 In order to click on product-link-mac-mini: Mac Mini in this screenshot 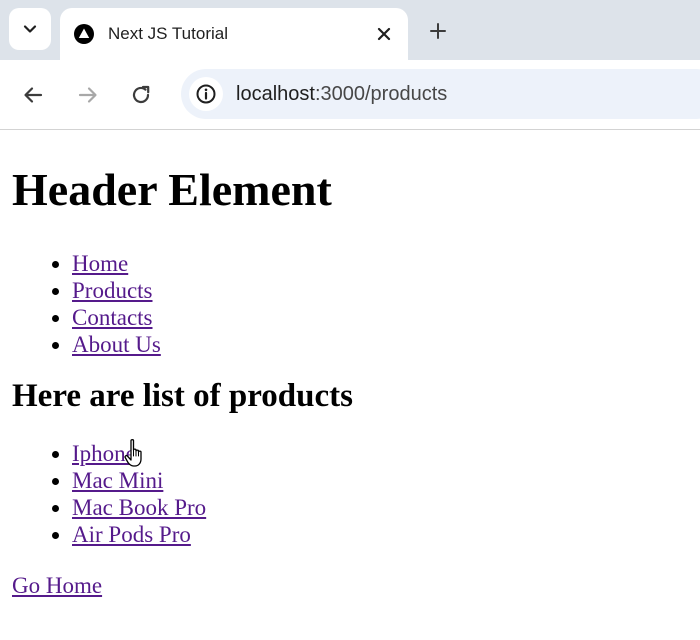, I will do `click(117, 480)`.